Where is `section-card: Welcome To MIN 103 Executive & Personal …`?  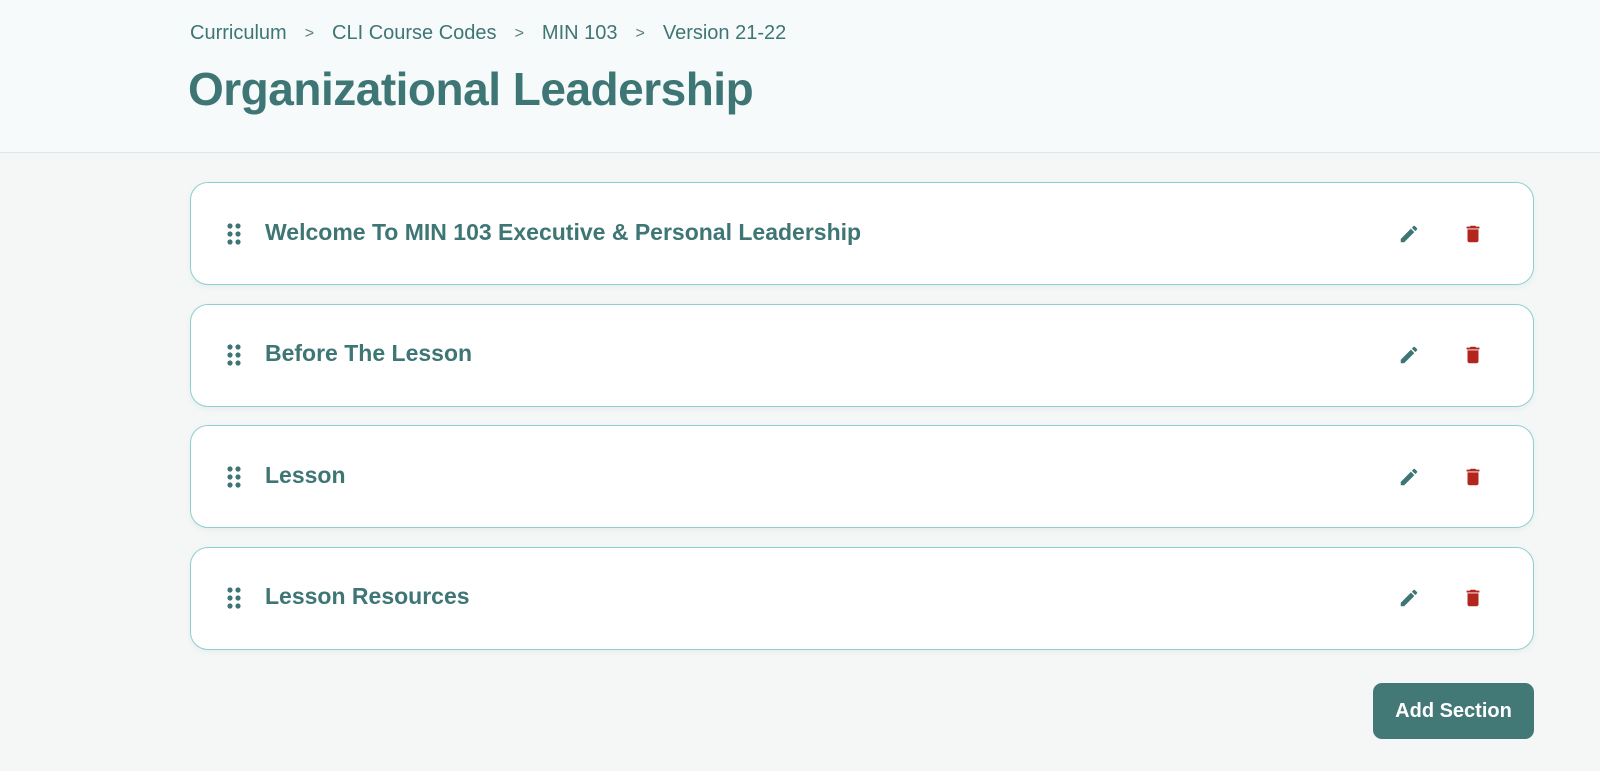
section-card: Welcome To MIN 103 Executive & Personal … is located at coordinates (862, 233).